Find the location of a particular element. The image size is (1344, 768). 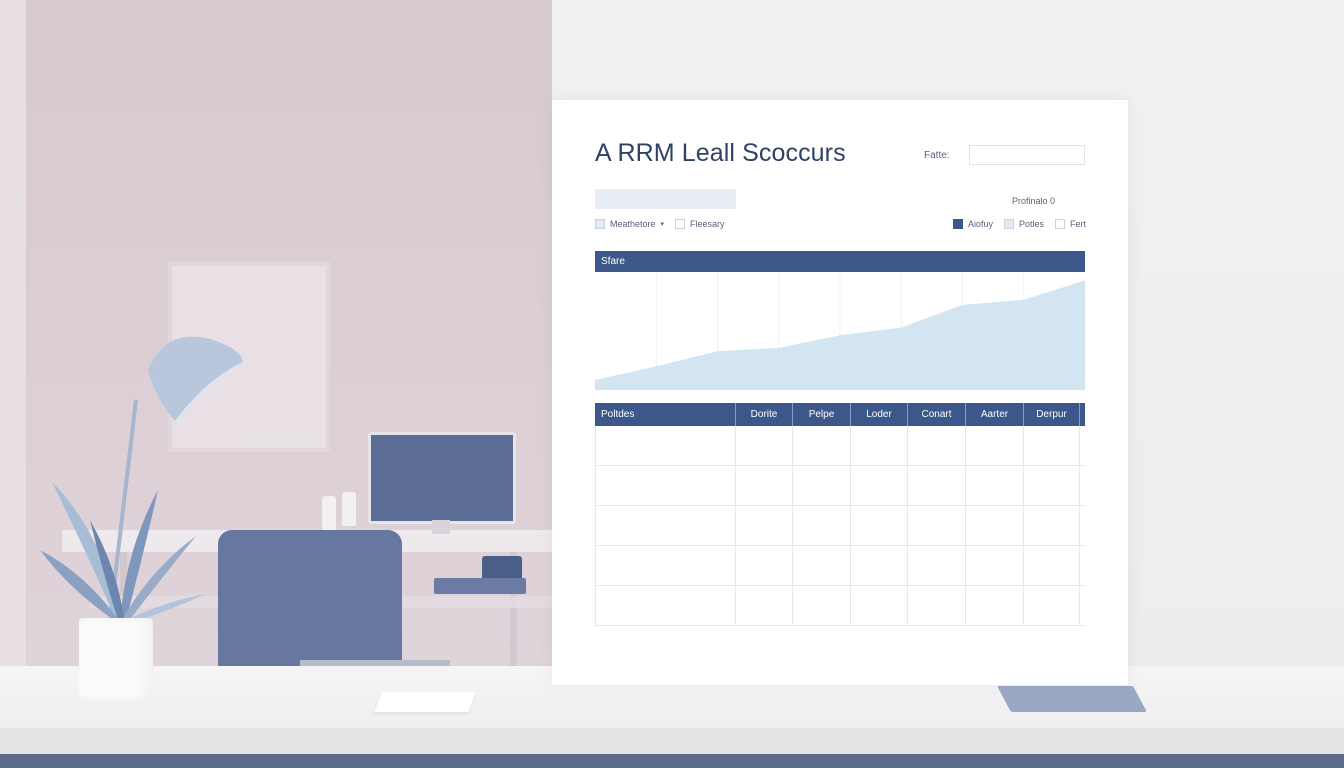

tablet-on-desk is located at coordinates (1072, 699).